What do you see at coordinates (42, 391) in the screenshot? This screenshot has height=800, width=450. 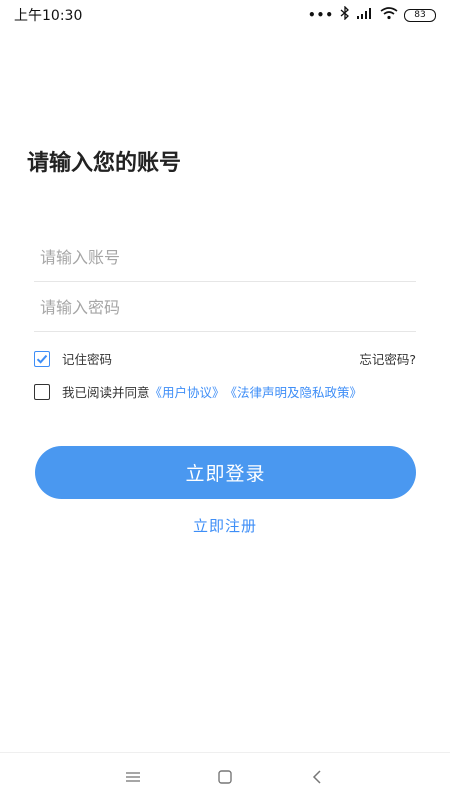 I see `agree-checkbox` at bounding box center [42, 391].